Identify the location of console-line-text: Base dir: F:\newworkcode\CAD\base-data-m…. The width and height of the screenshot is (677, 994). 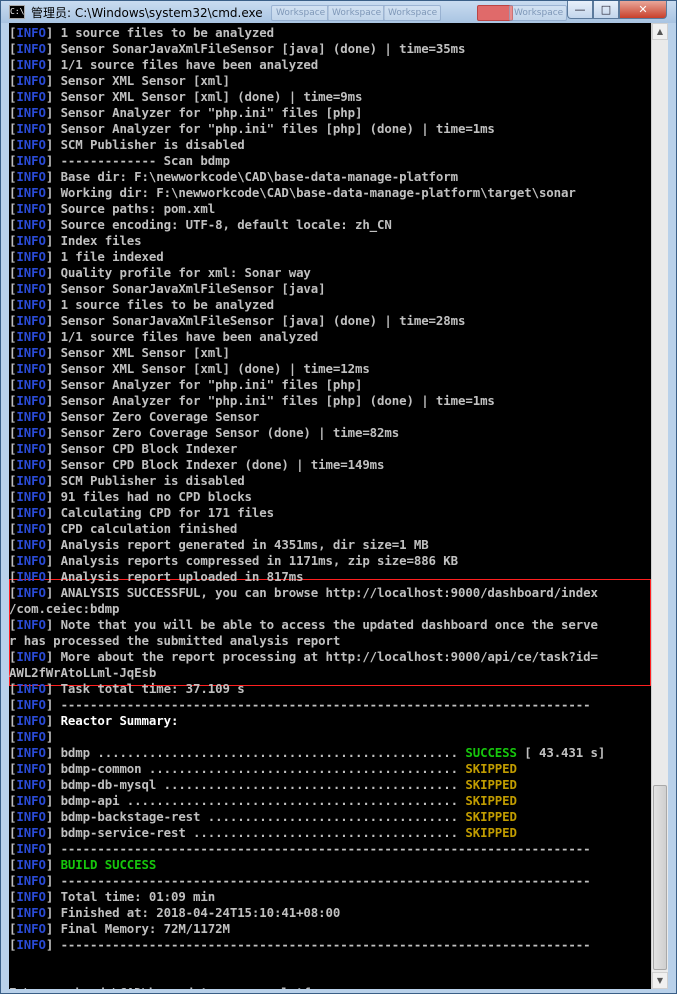
(259, 176).